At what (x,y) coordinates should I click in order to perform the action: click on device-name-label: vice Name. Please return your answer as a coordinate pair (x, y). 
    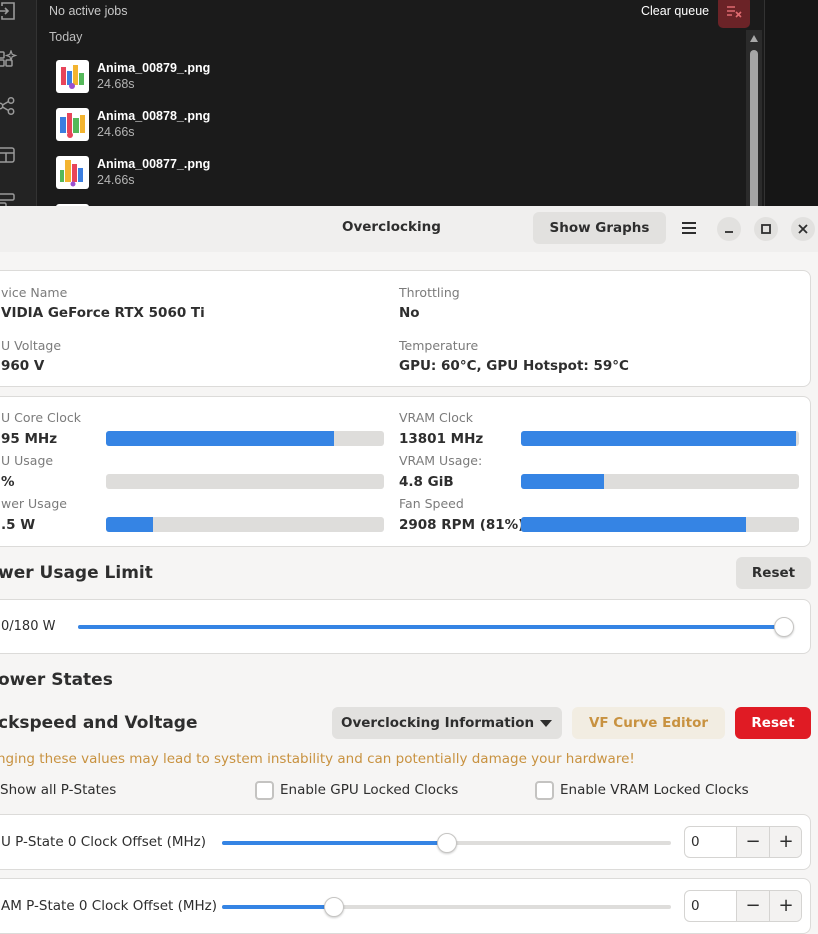
    Looking at the image, I should click on (34, 292).